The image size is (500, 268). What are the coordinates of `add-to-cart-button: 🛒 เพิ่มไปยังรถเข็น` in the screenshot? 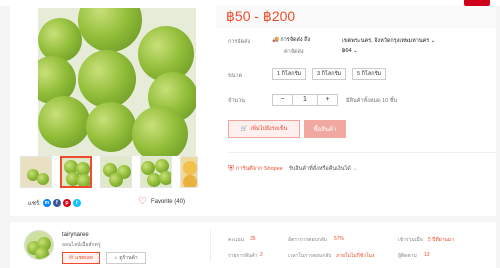 It's located at (264, 129).